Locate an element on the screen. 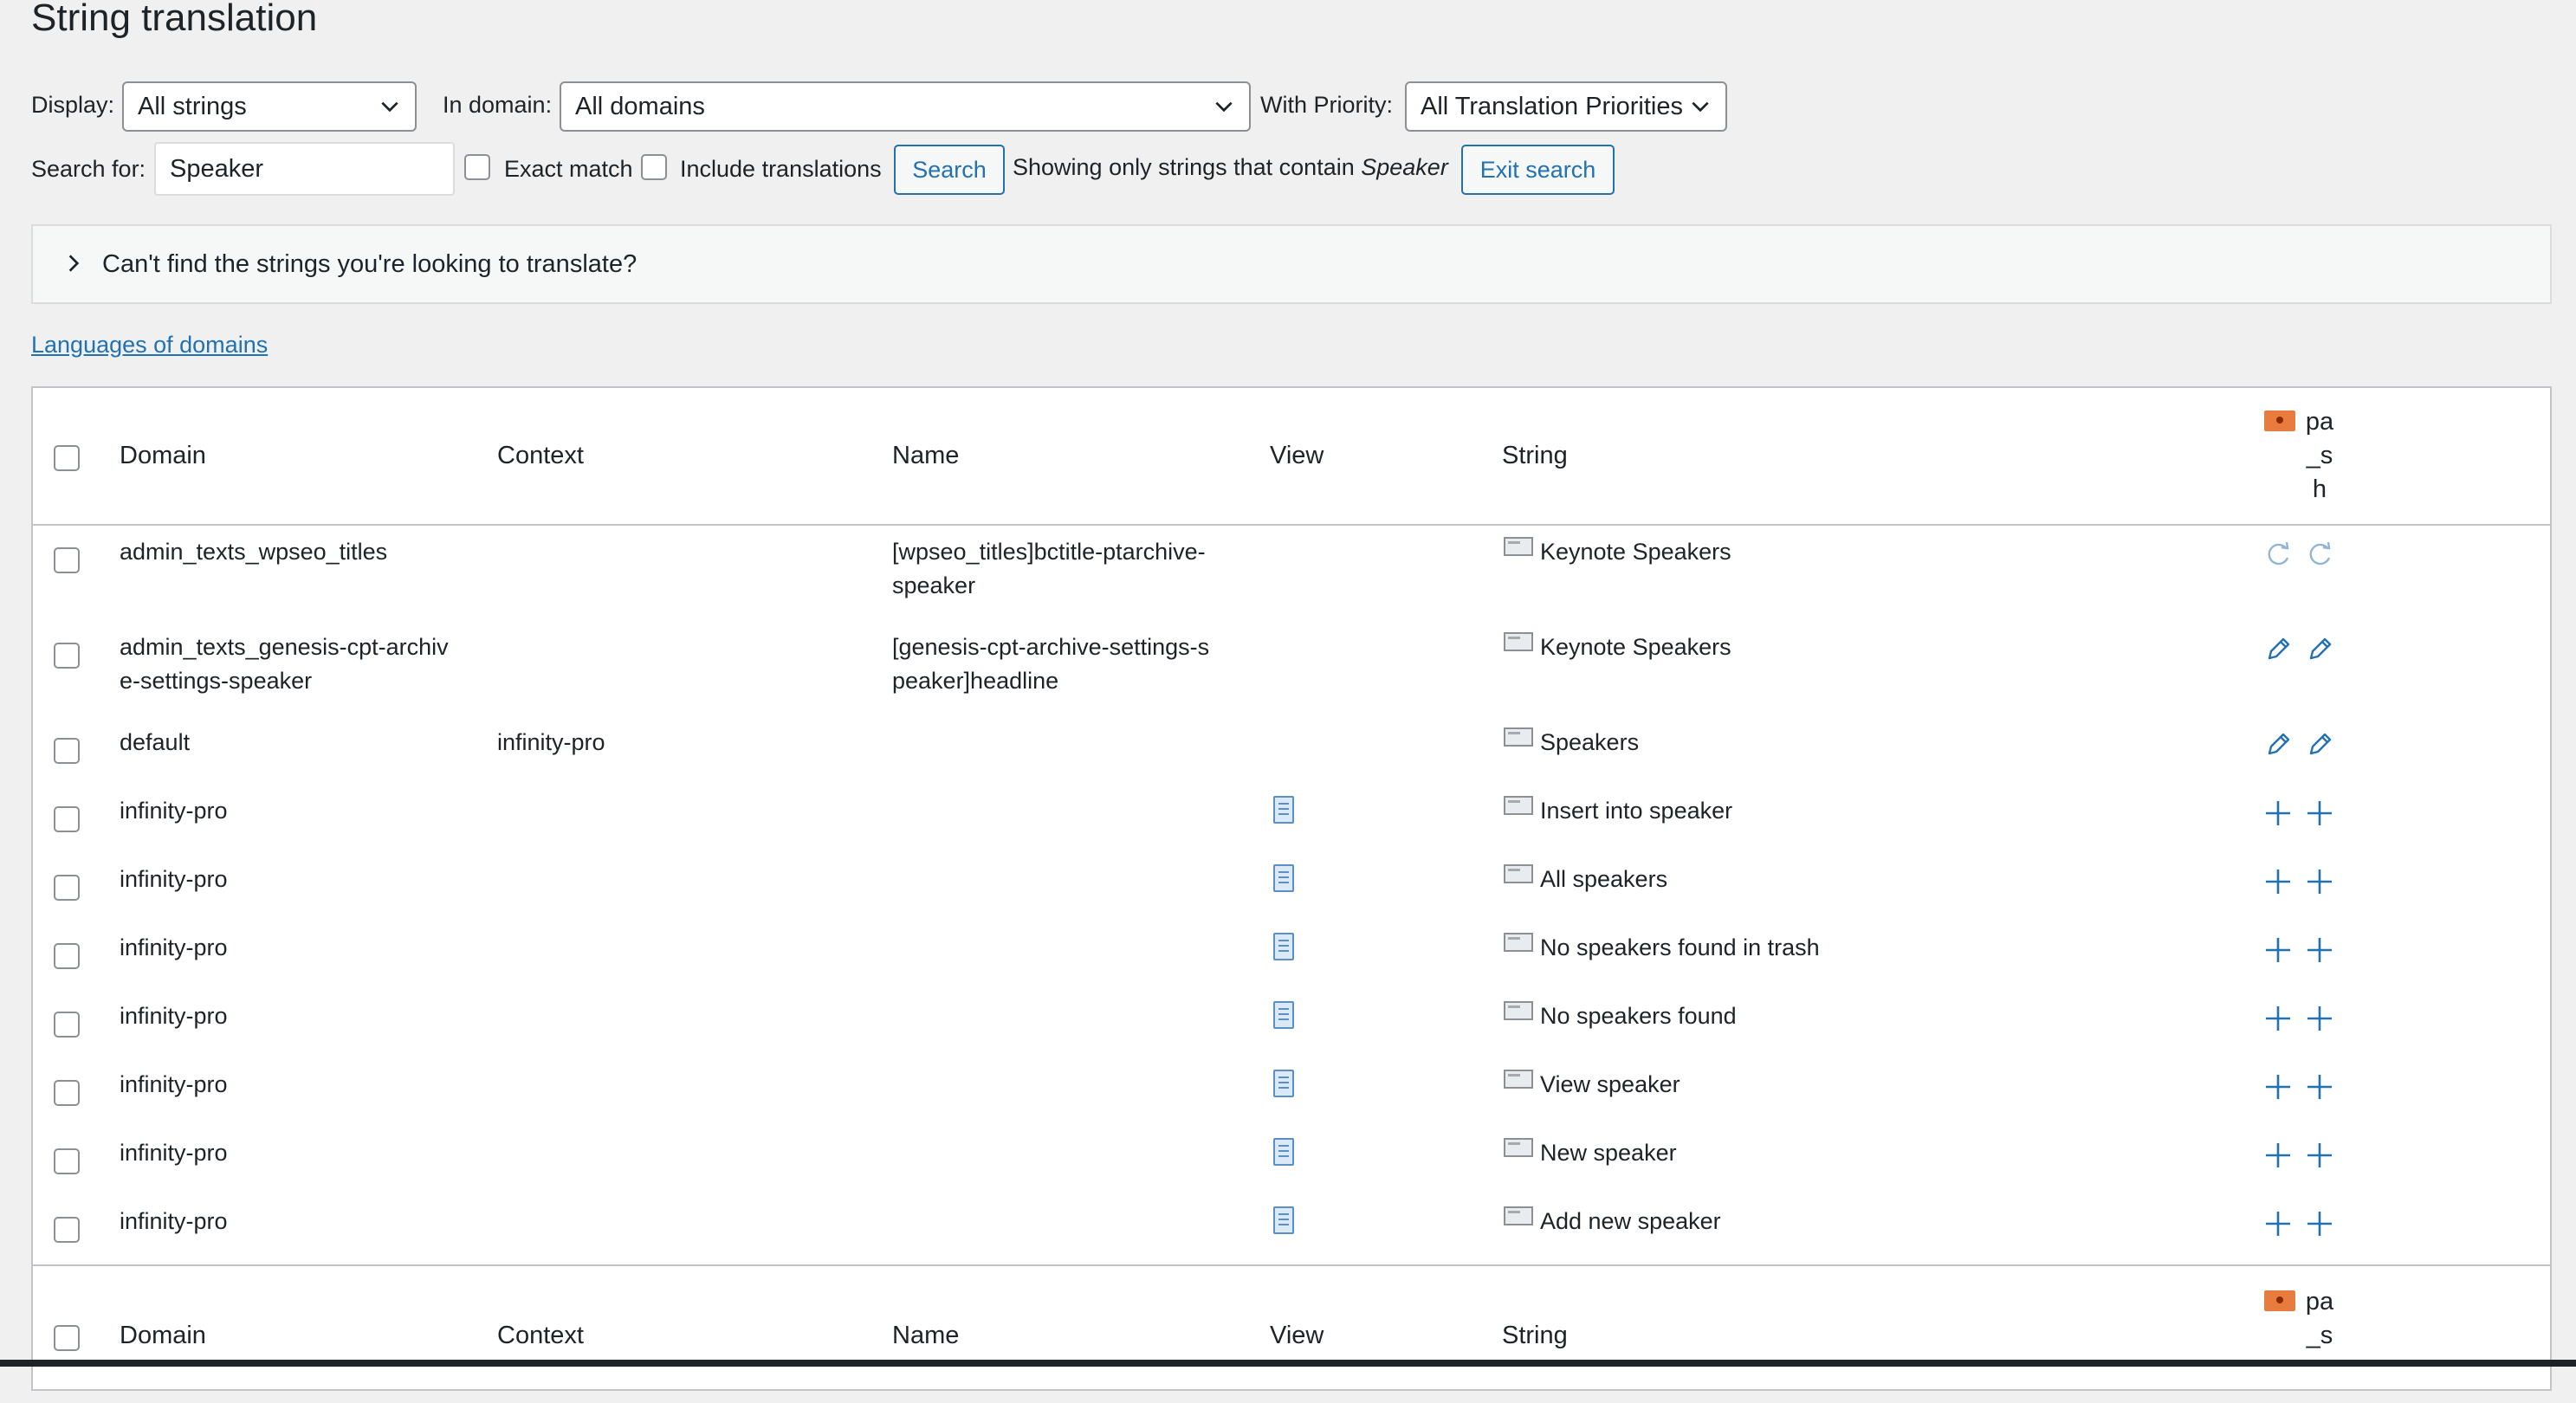 This screenshot has width=2576, height=1403. table-footer: Domain Context Name View String pa _s is located at coordinates (1291, 1333).